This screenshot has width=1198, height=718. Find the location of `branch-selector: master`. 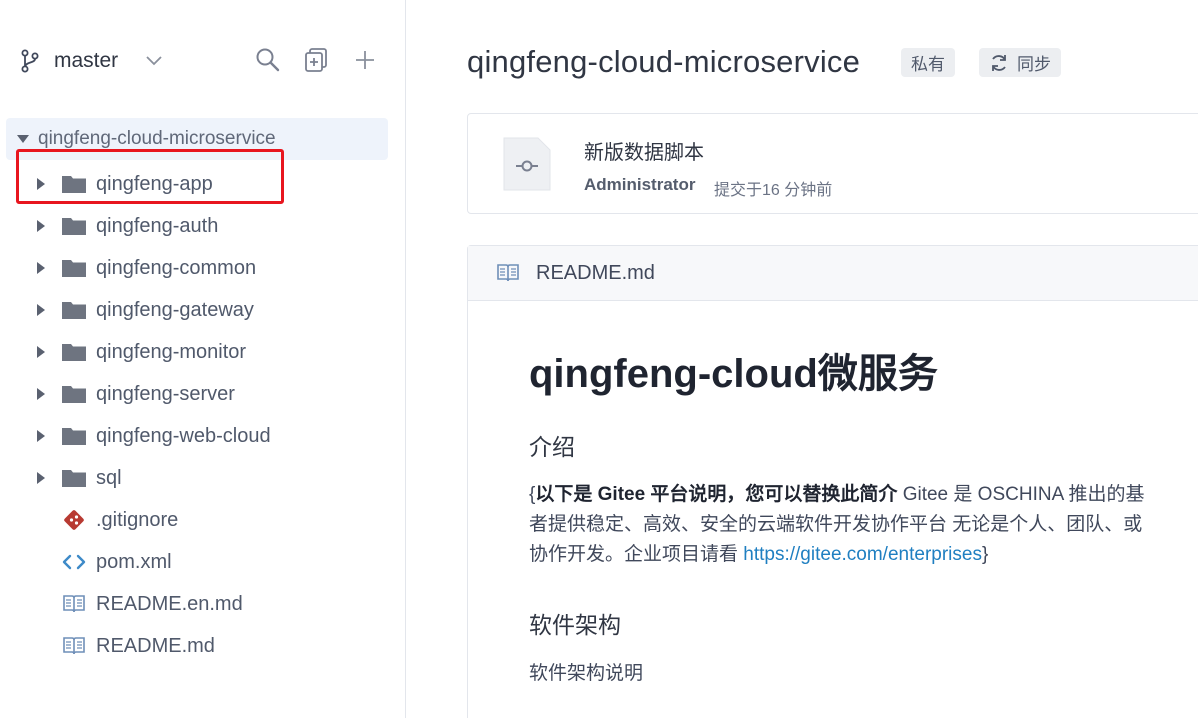

branch-selector: master is located at coordinates (91, 61).